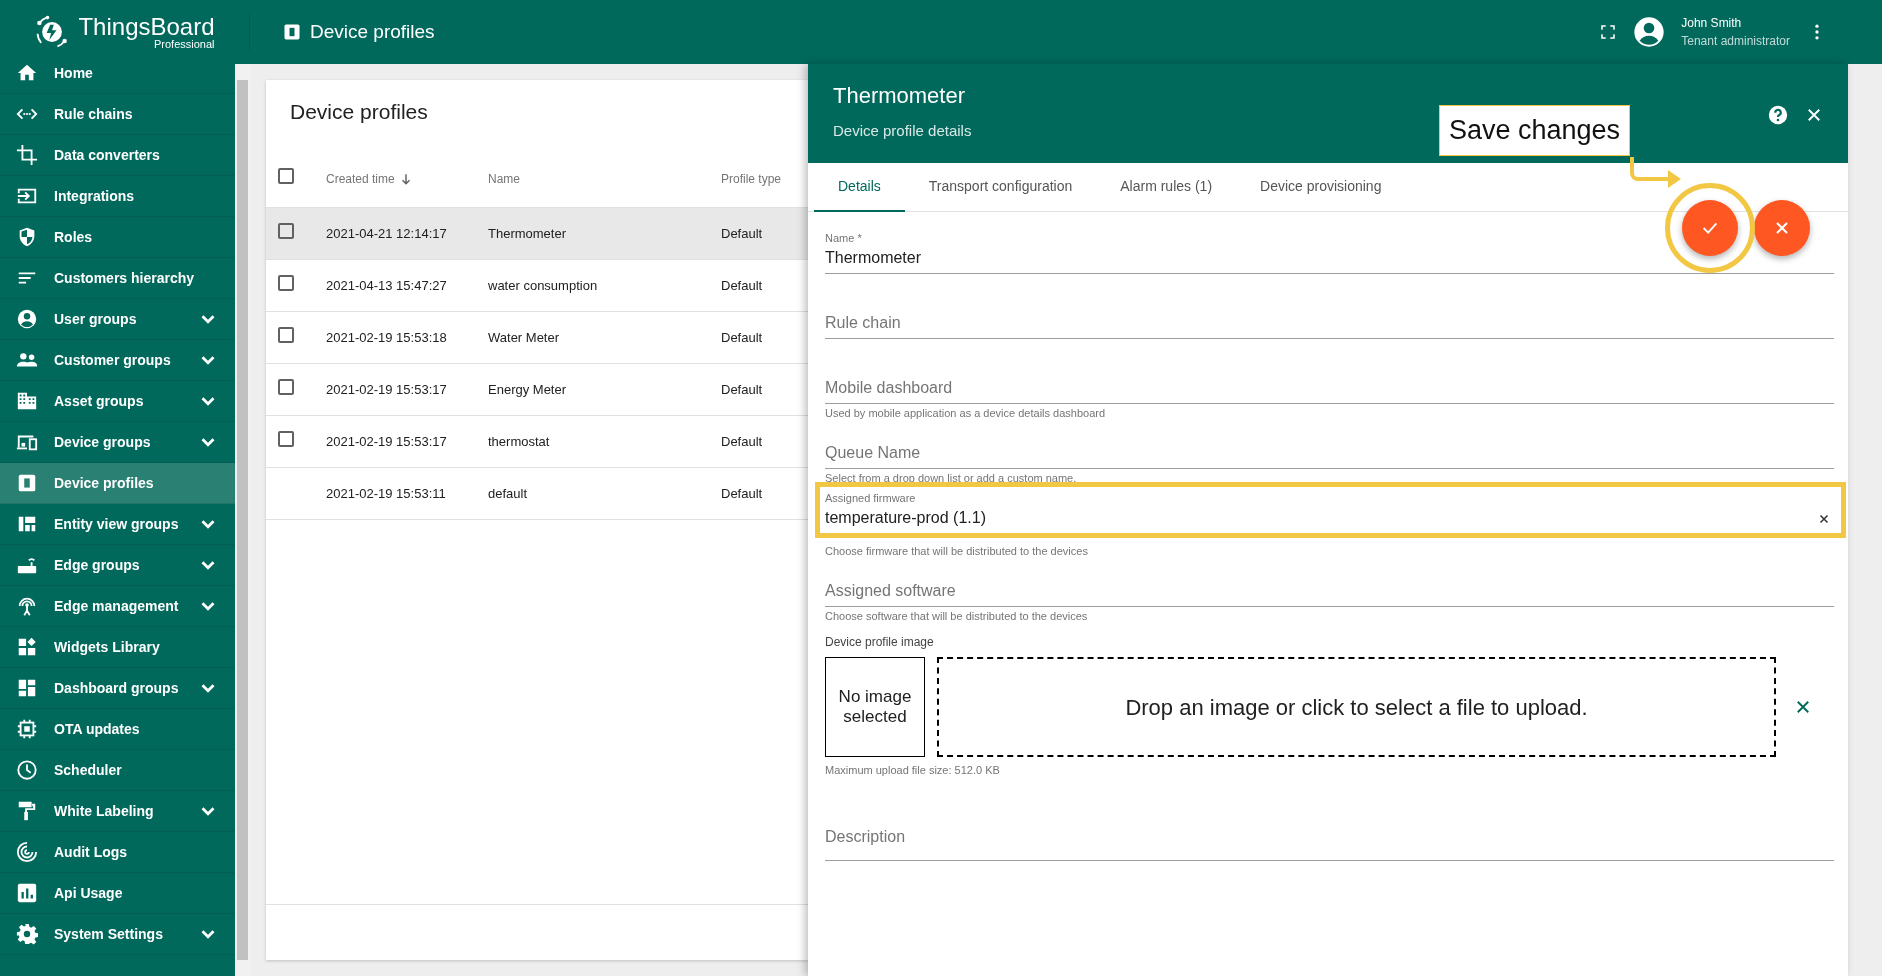  I want to click on sidebar-item: OTA updates, so click(117, 729).